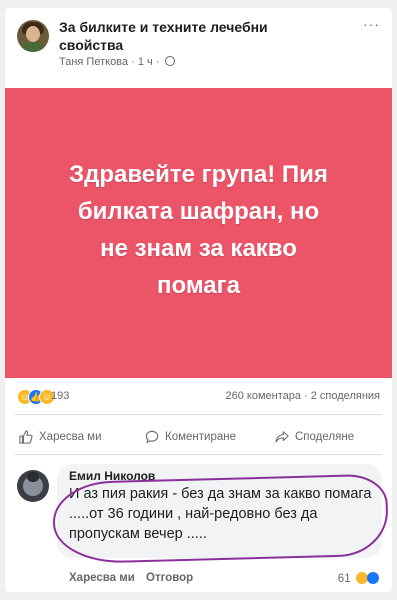 The width and height of the screenshot is (397, 600). I want to click on like-label: Харесва ми, so click(70, 437).